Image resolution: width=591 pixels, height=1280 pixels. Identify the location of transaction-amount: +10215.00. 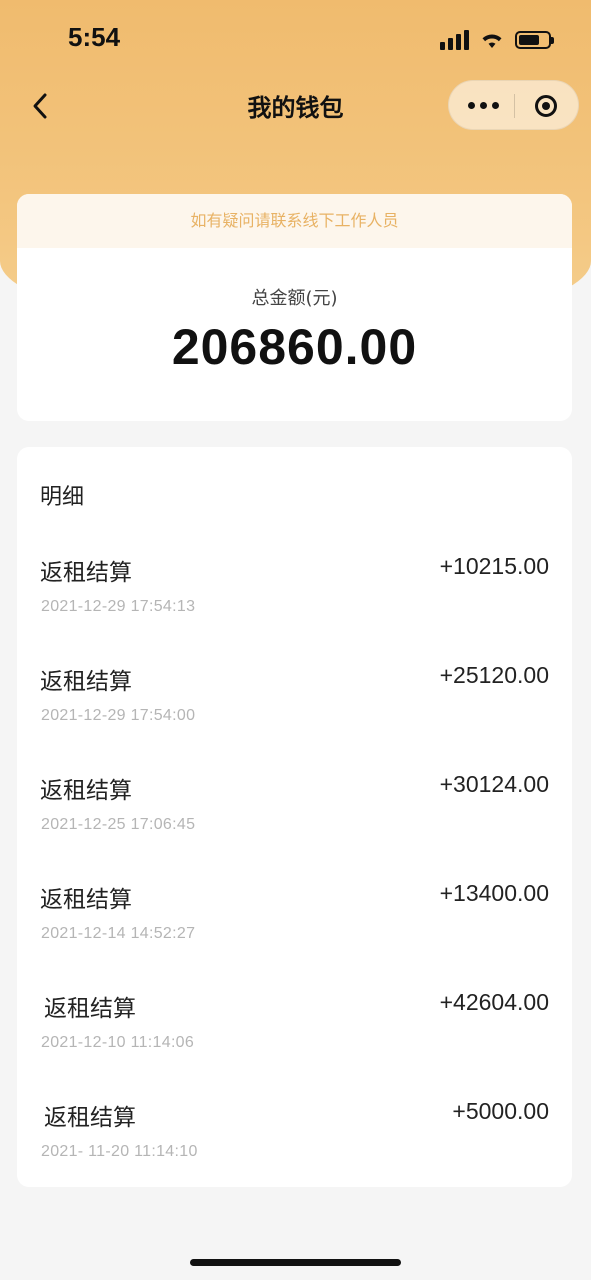
(494, 566).